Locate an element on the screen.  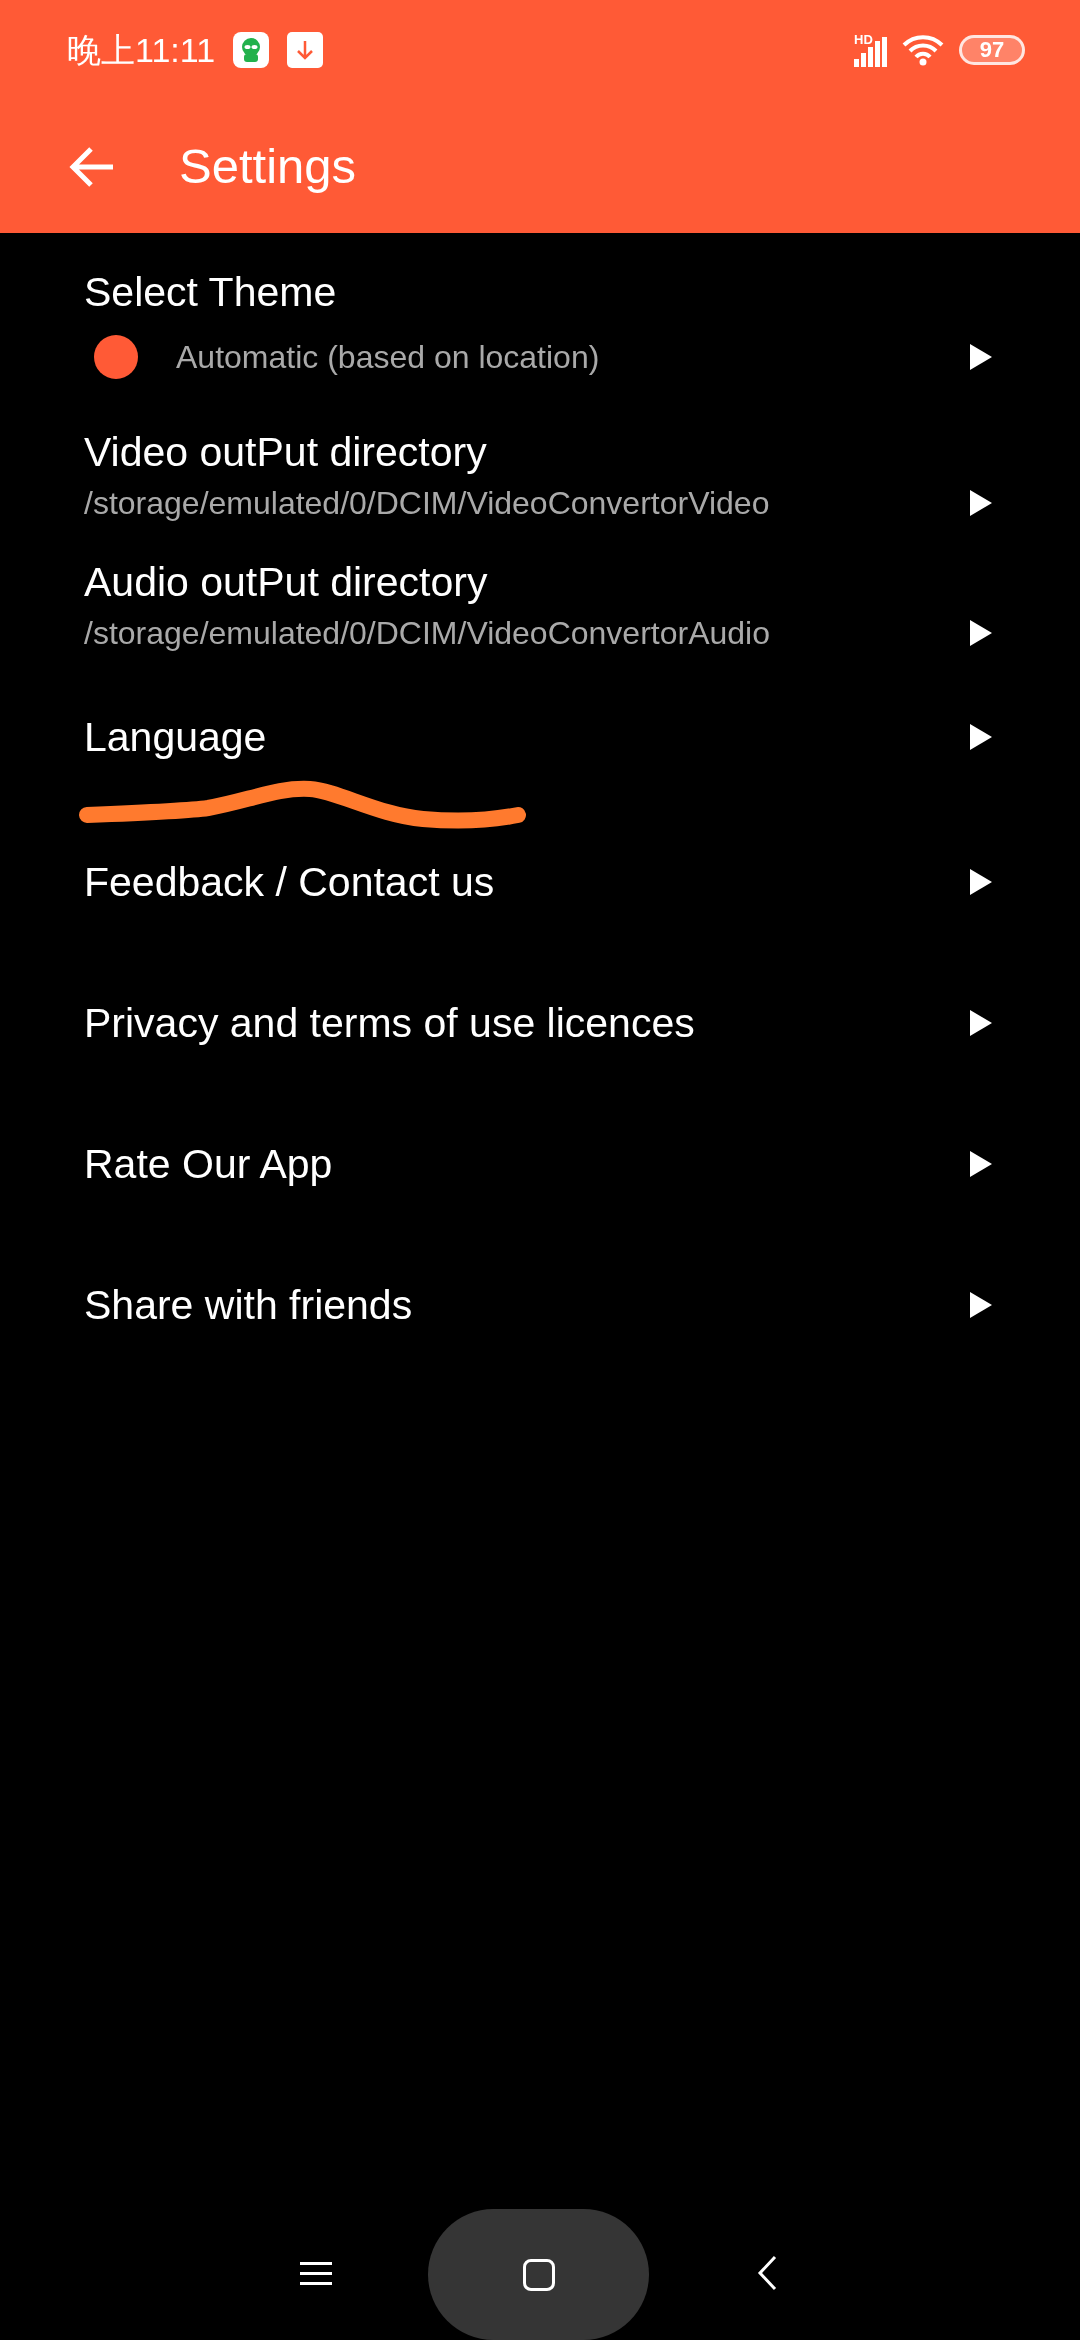
settings-item: Audio outPut directory /storage/emulated/0/DCIM/VideoConvertorAudio is located at coordinates (540, 598).